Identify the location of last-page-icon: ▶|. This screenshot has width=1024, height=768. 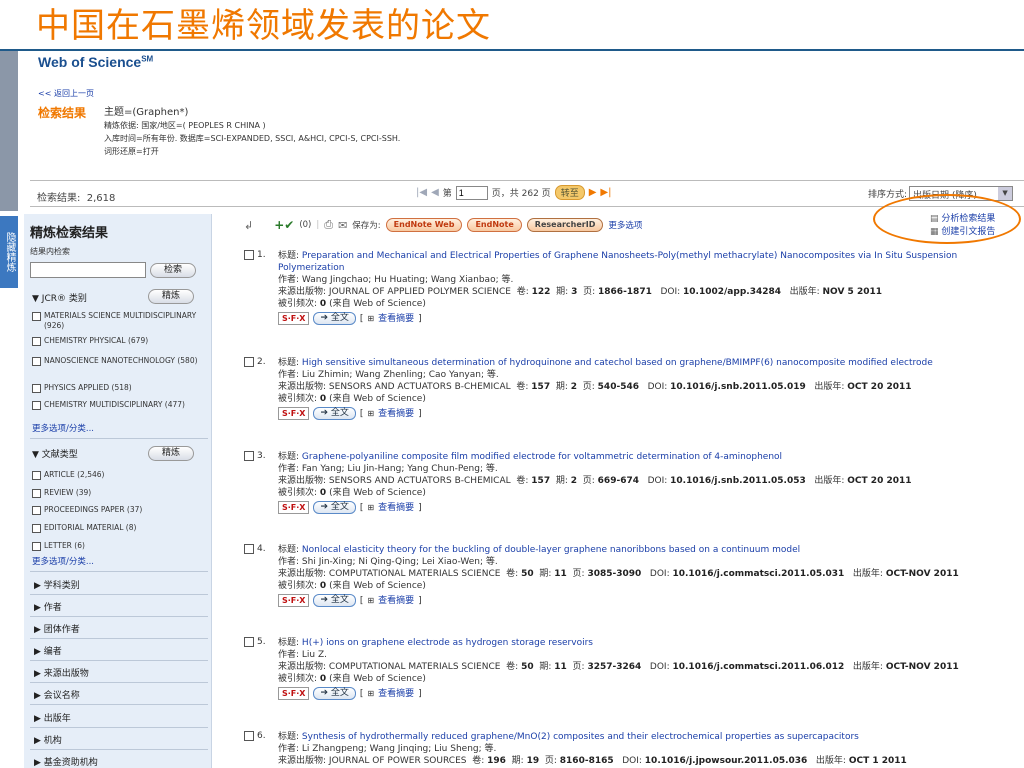
(605, 192).